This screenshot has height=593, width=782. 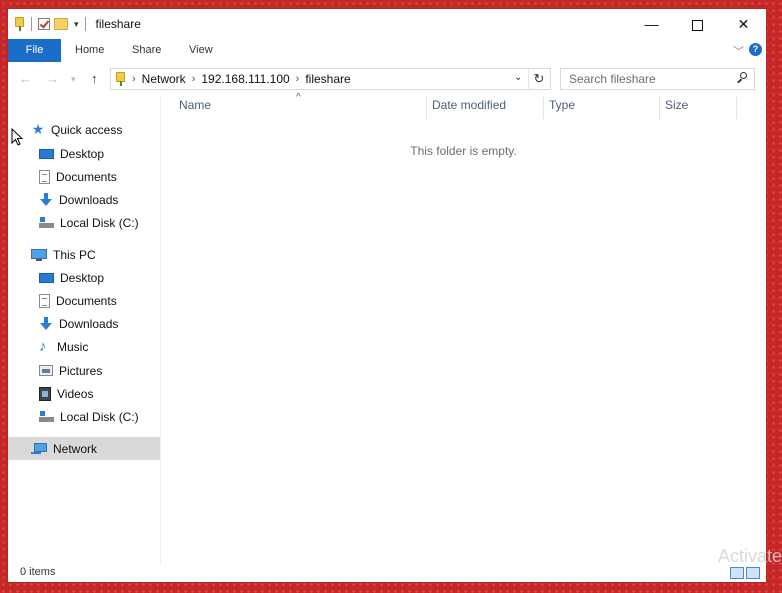 What do you see at coordinates (84, 176) in the screenshot?
I see `nav-qa-documents: Documents` at bounding box center [84, 176].